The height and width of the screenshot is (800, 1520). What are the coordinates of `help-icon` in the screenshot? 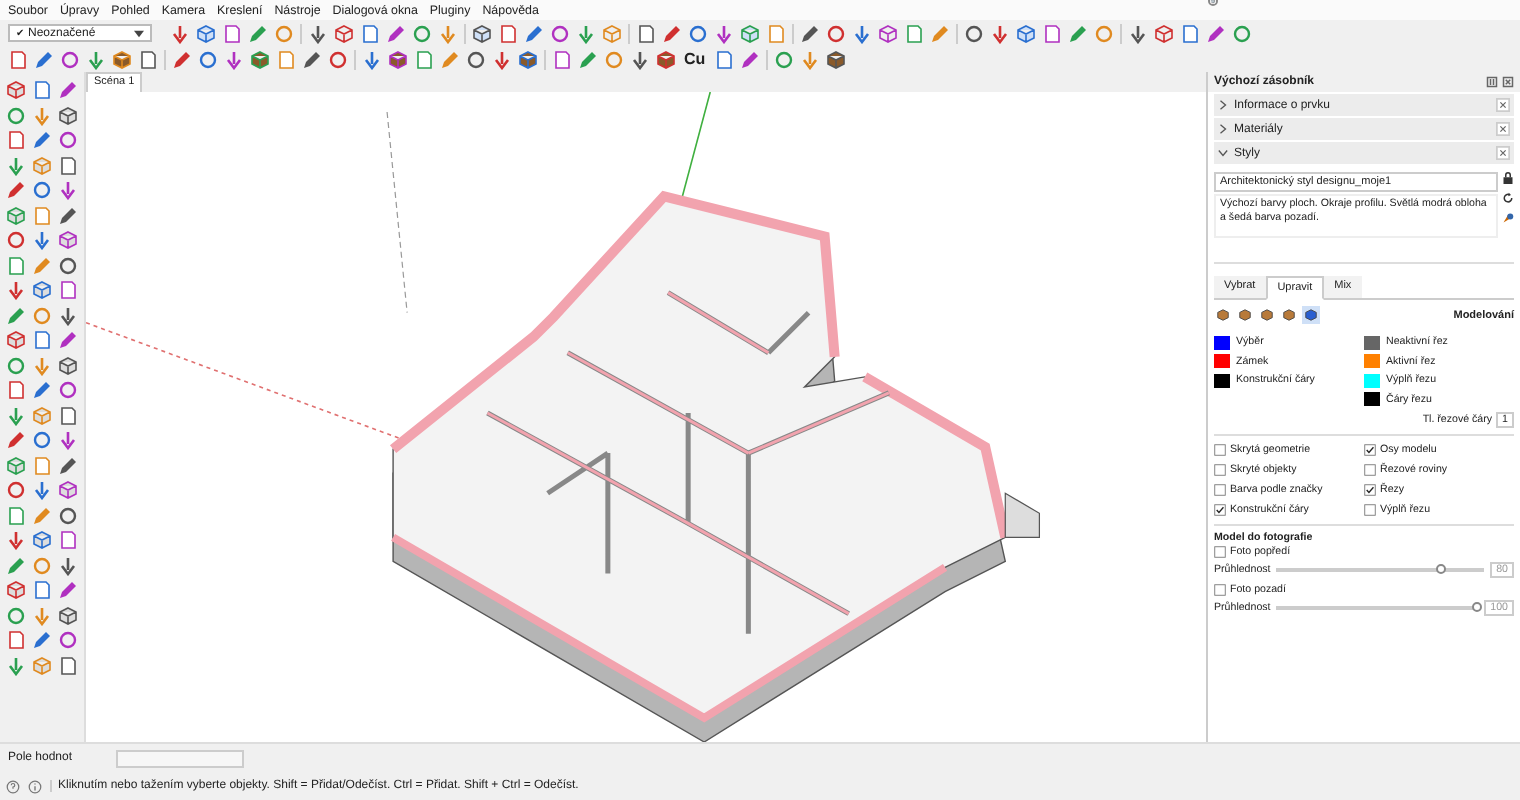 It's located at (13, 786).